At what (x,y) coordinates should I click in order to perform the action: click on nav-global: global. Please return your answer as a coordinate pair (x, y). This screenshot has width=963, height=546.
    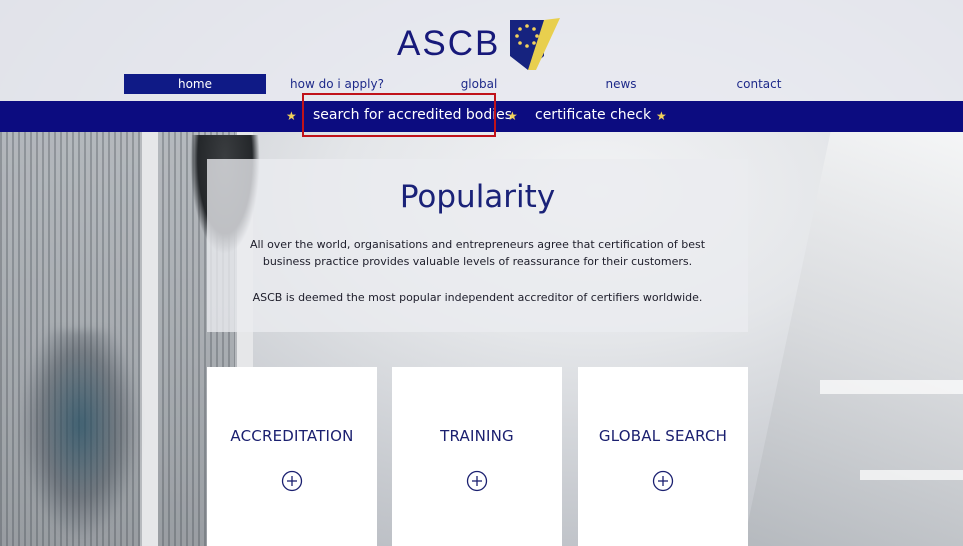
    Looking at the image, I should click on (479, 84).